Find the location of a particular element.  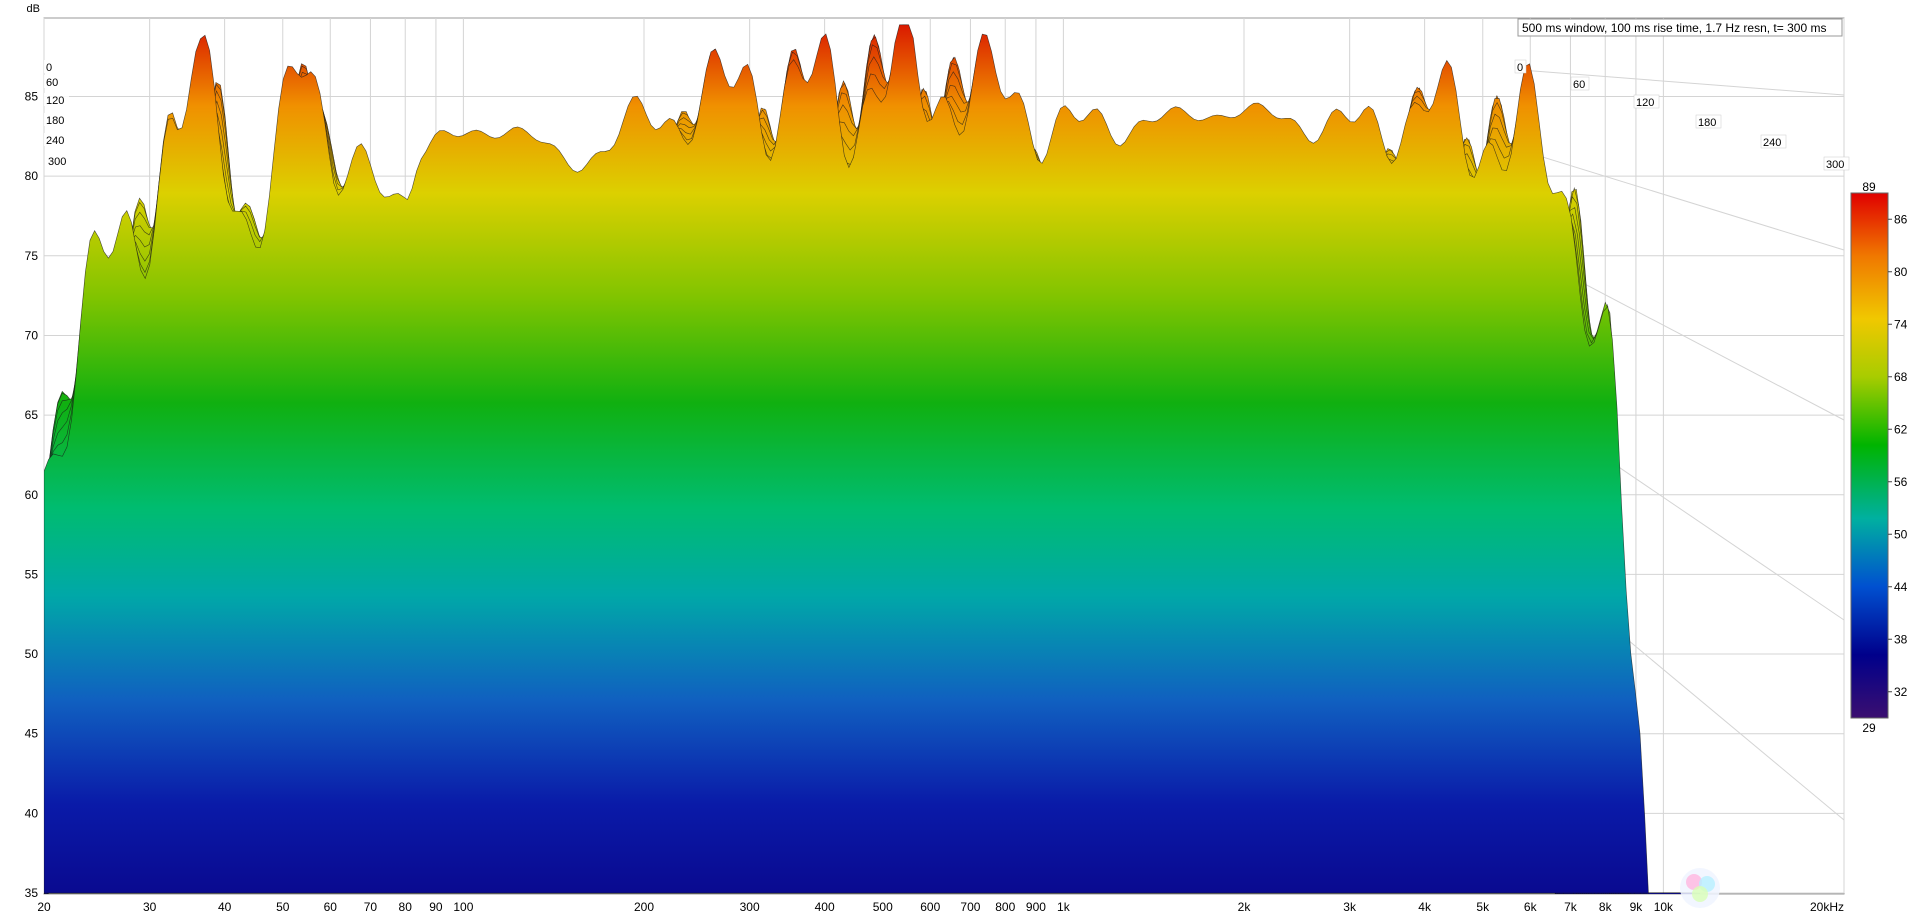

x-tick-label: 3k is located at coordinates (1350, 907).